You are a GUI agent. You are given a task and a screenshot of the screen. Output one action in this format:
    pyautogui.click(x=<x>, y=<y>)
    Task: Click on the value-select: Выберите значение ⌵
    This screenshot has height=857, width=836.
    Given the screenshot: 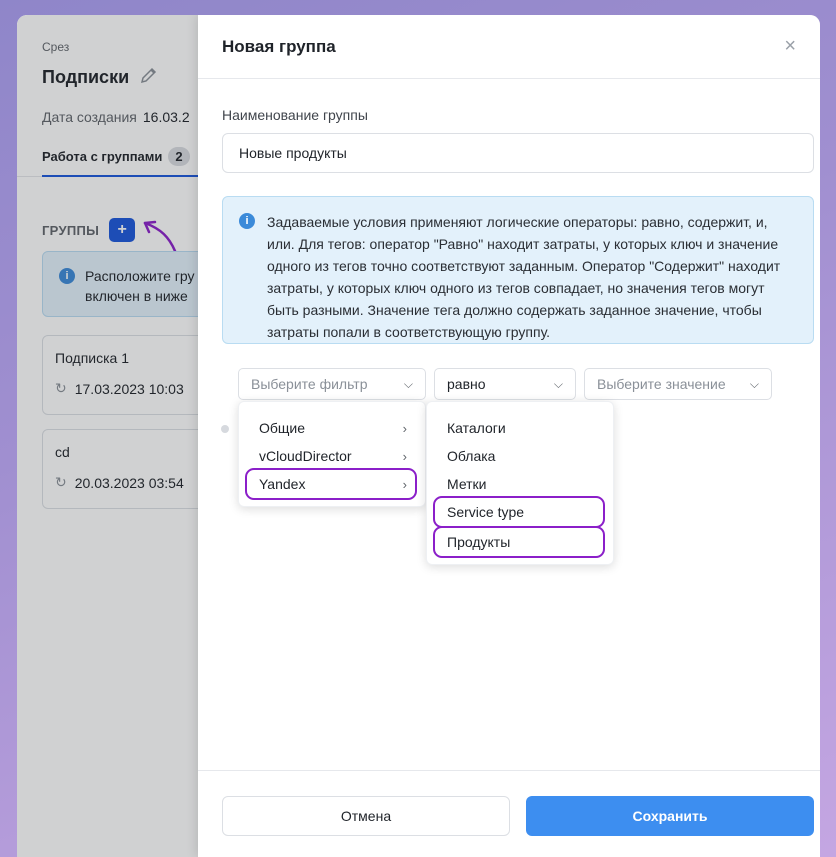 What is the action you would take?
    pyautogui.click(x=678, y=384)
    